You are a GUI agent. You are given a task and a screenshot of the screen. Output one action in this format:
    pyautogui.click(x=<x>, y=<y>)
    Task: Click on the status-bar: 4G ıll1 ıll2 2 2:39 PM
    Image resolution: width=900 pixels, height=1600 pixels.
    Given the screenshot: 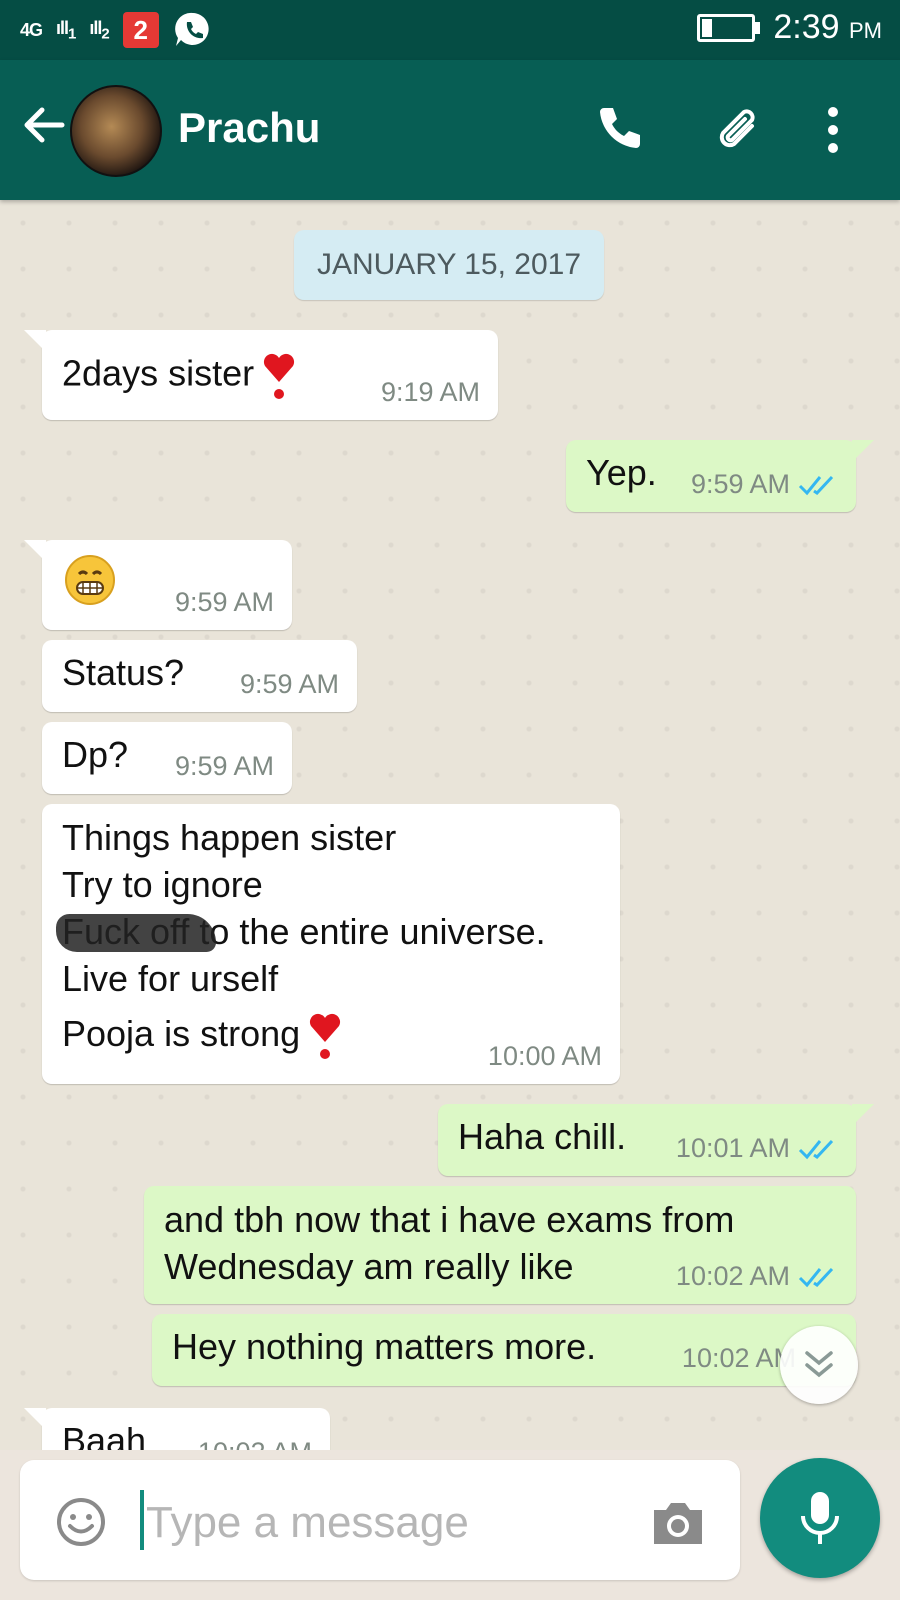 What is the action you would take?
    pyautogui.click(x=450, y=30)
    